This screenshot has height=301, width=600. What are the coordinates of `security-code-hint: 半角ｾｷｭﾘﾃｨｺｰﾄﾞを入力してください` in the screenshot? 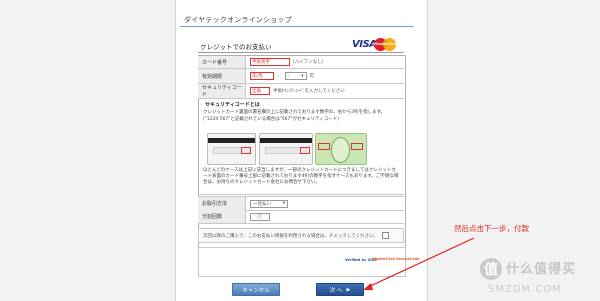 It's located at (309, 91).